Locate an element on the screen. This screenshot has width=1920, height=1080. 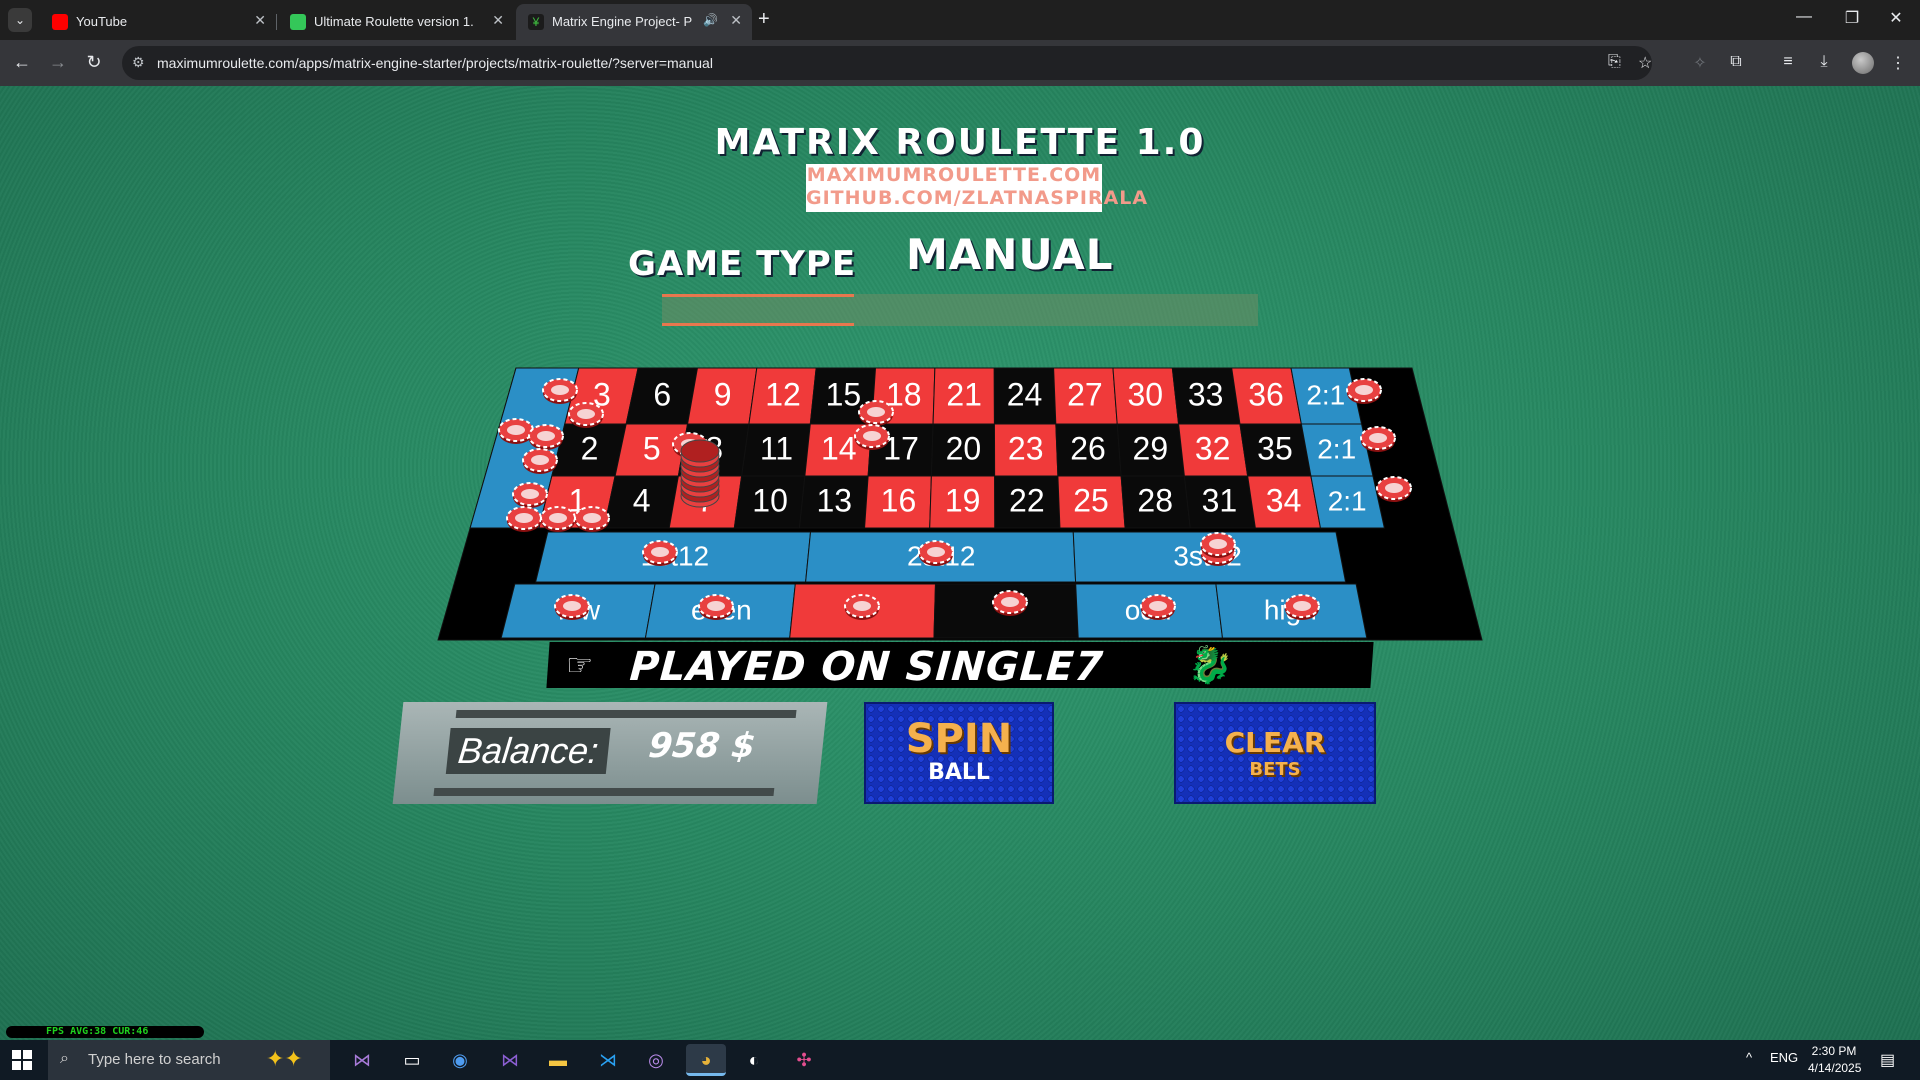
balance-panel: Balance: 958 $ is located at coordinates (610, 753).